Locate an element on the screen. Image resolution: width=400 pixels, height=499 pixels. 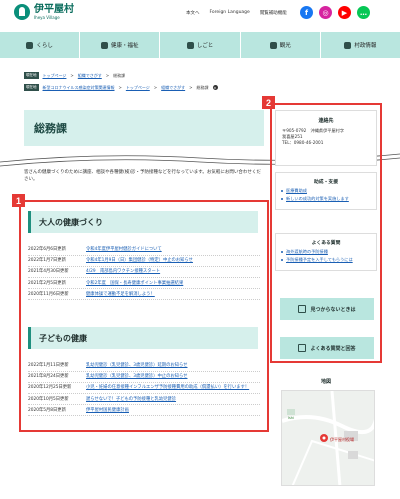
utility-links: 本文へ Foreign Language 閲覧補助機能 is located at coordinates (236, 13).